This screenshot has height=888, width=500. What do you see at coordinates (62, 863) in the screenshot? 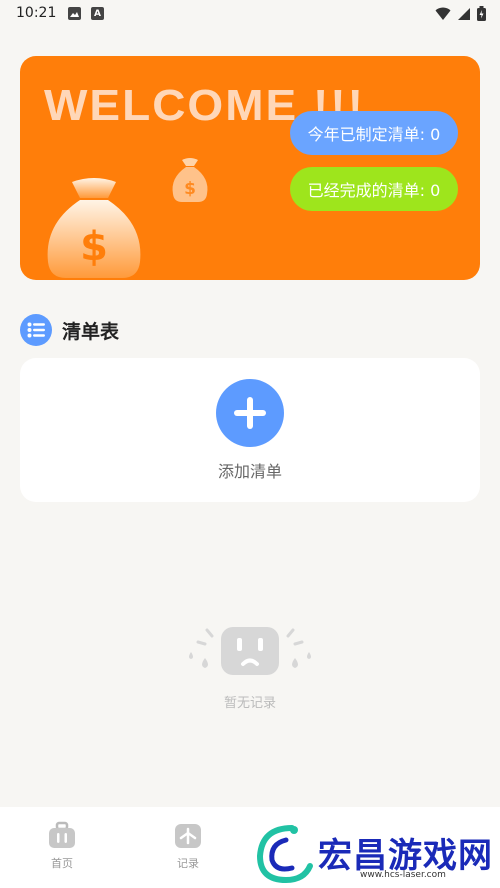
I see `tab-home-label: 首页` at bounding box center [62, 863].